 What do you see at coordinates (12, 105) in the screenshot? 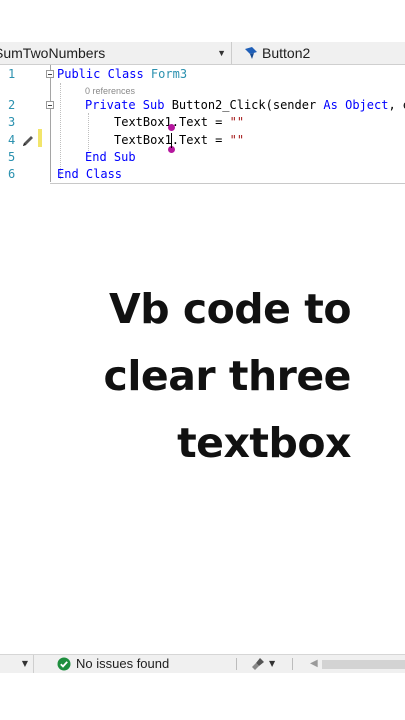
I see `line-number: 2` at bounding box center [12, 105].